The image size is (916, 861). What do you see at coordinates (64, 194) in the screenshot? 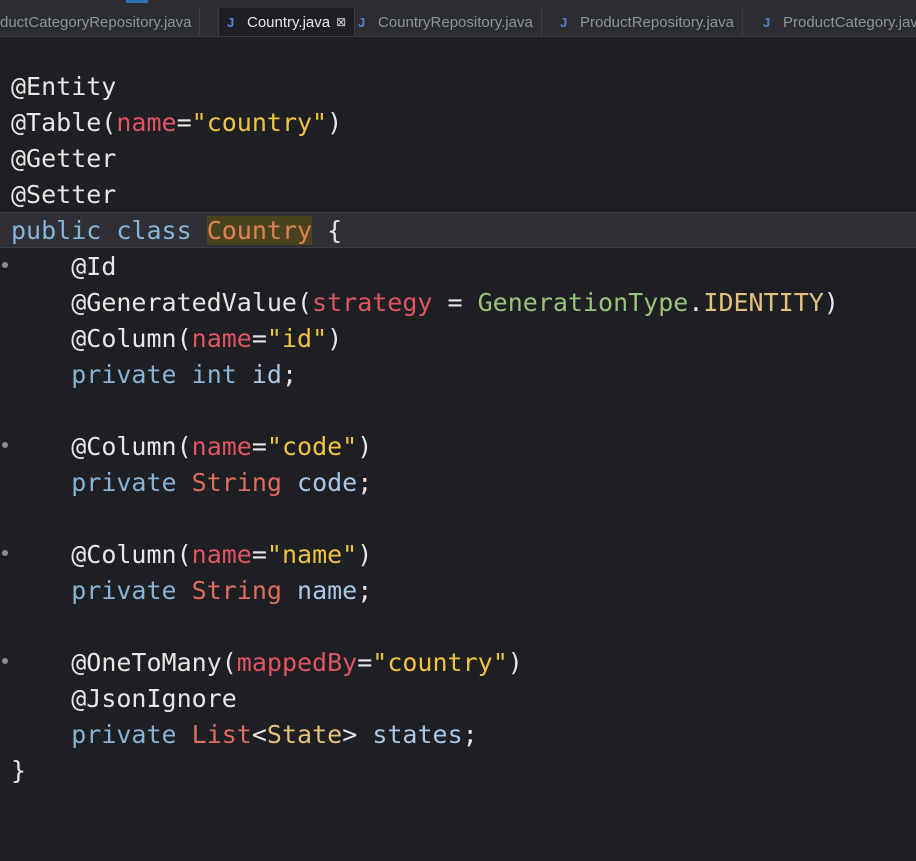
I see `annotation-setter: @Setter` at bounding box center [64, 194].